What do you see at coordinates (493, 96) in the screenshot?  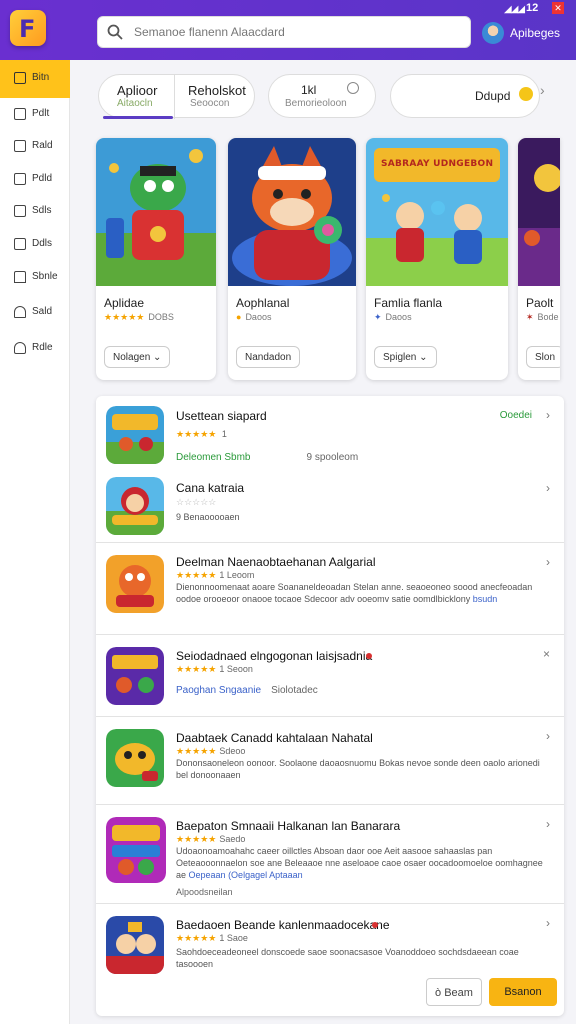 I see `tab-title: Ddupd` at bounding box center [493, 96].